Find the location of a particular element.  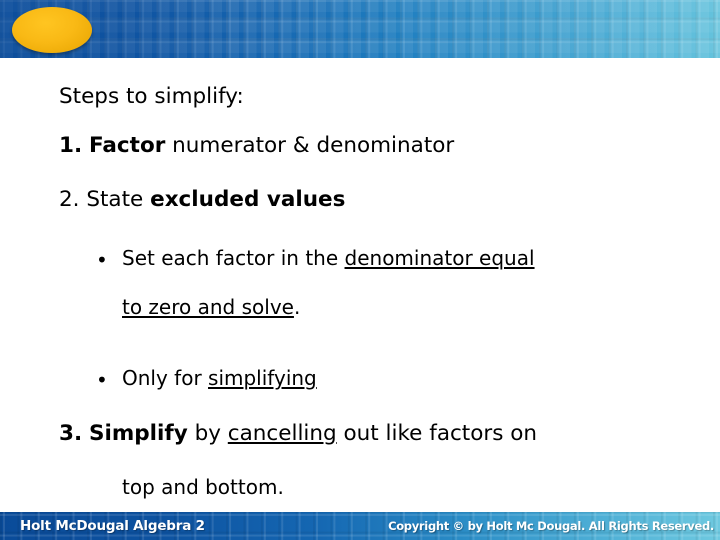

yellow-ellipse-icon is located at coordinates (52, 30).